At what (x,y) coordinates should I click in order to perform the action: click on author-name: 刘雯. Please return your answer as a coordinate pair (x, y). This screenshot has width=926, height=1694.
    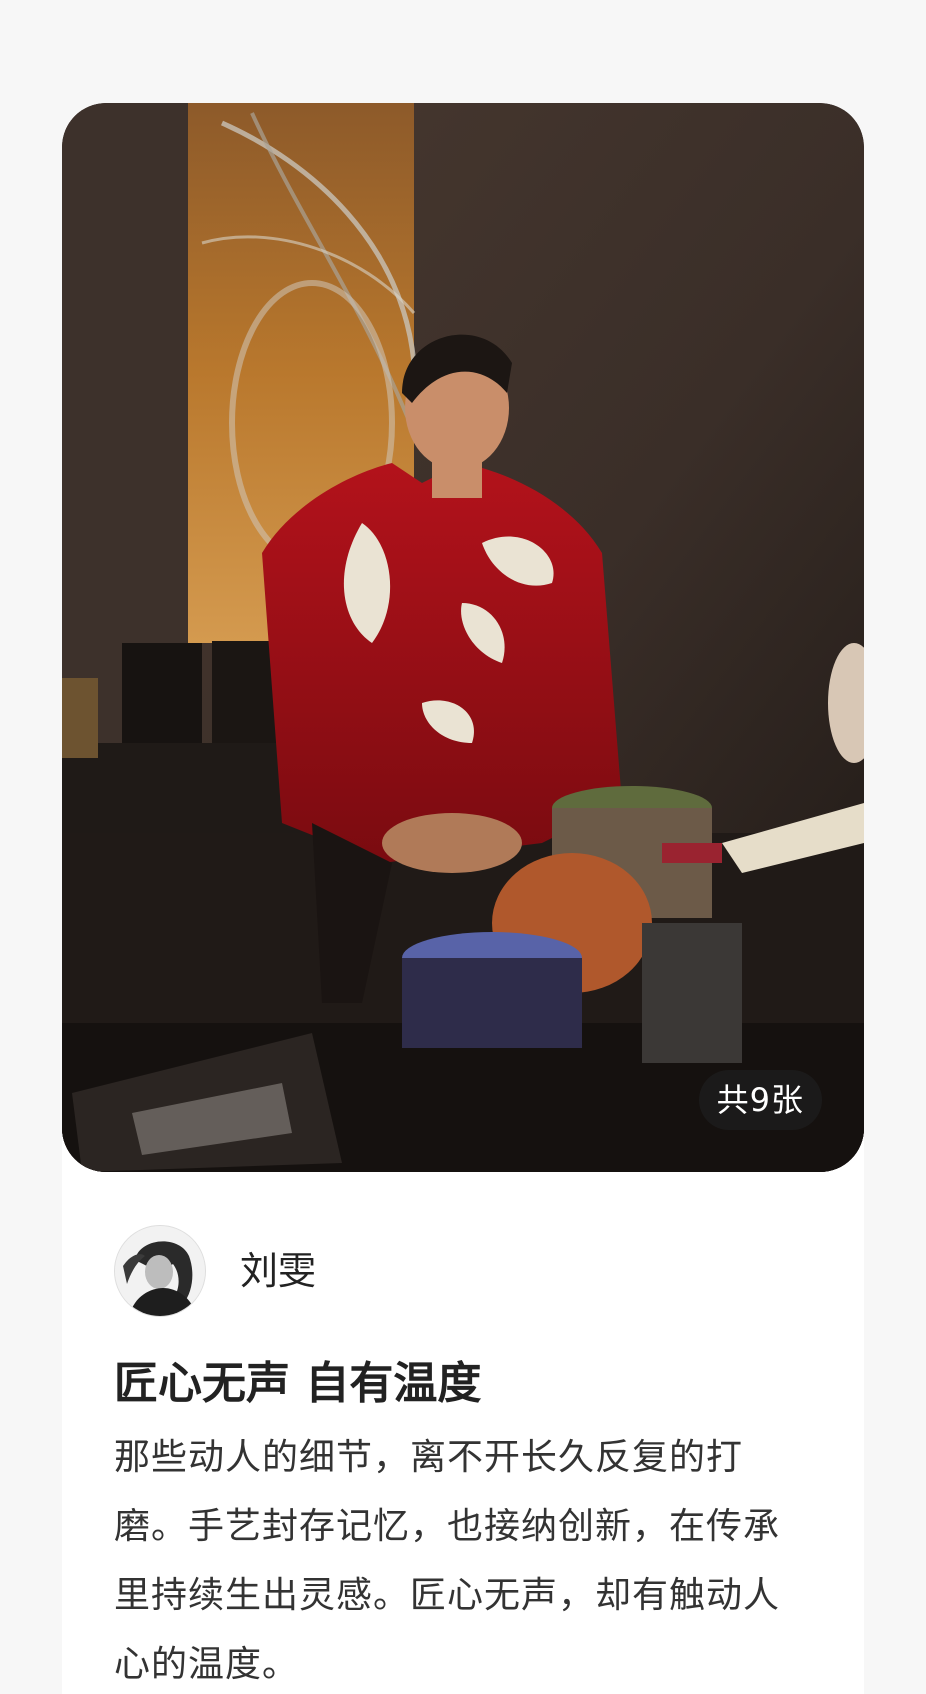
    Looking at the image, I should click on (278, 1271).